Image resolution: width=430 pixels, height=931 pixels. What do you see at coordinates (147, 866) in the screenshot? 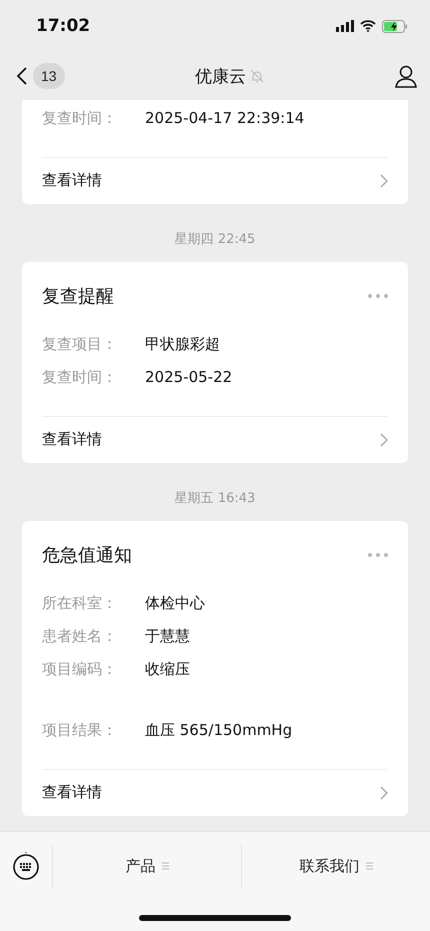
I see `menu-button: 产品` at bounding box center [147, 866].